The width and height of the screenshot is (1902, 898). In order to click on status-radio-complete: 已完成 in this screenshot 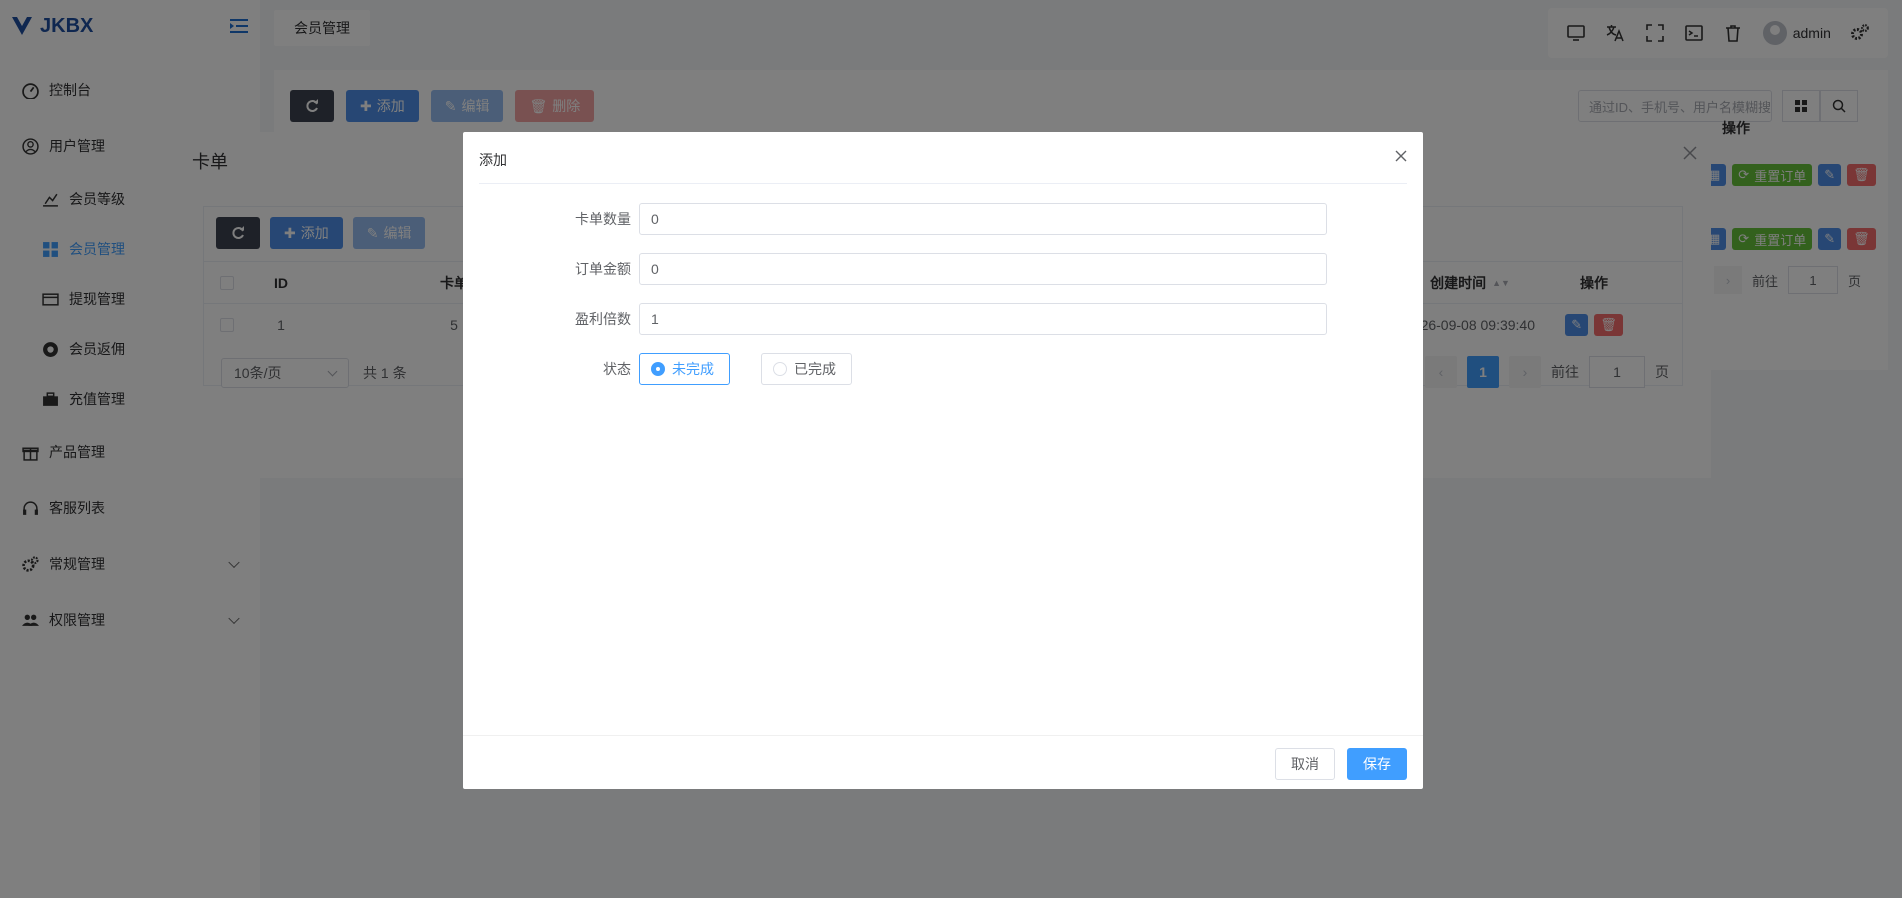, I will do `click(806, 369)`.